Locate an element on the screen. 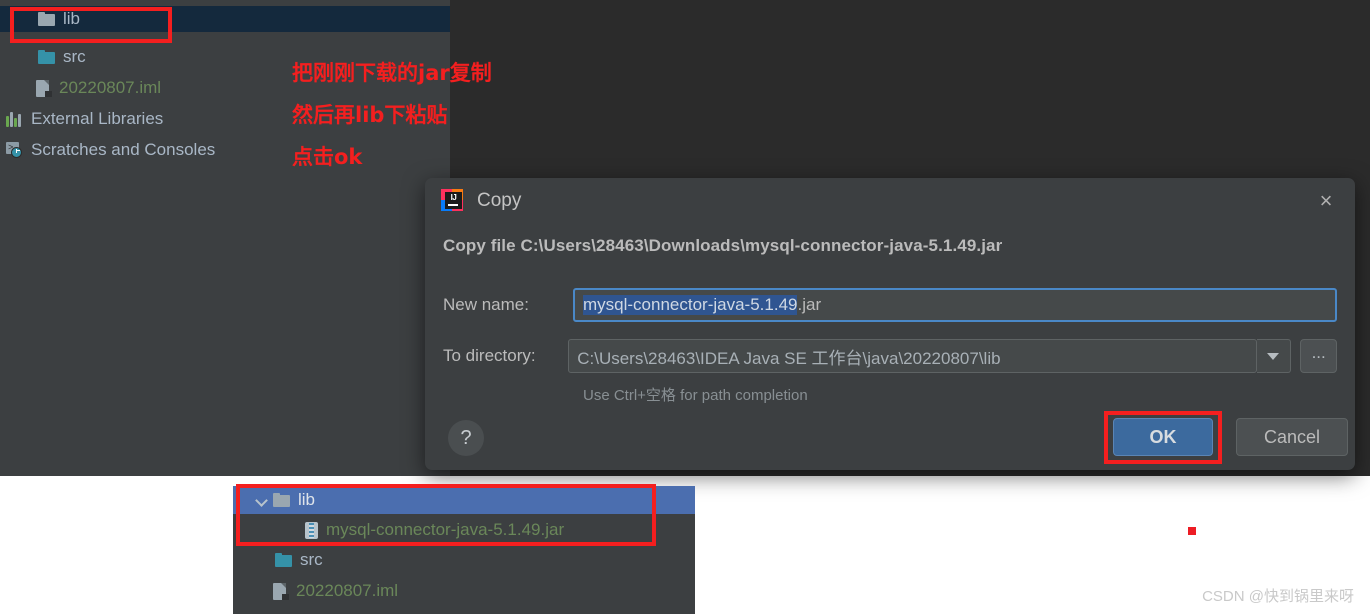 The width and height of the screenshot is (1370, 614). scratches-icon: > is located at coordinates (14, 150).